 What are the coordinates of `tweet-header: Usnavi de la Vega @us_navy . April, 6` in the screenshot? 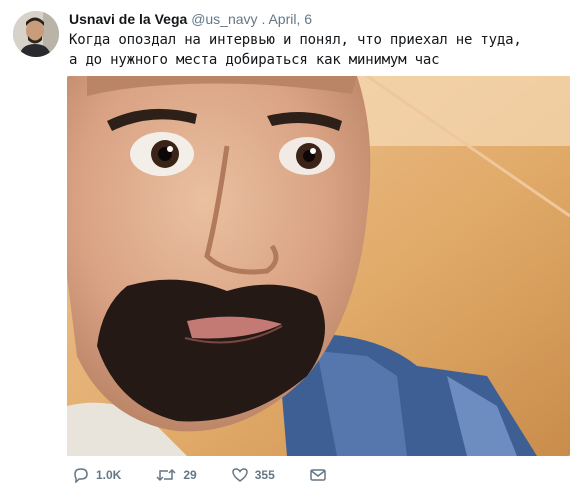 It's located at (190, 19).